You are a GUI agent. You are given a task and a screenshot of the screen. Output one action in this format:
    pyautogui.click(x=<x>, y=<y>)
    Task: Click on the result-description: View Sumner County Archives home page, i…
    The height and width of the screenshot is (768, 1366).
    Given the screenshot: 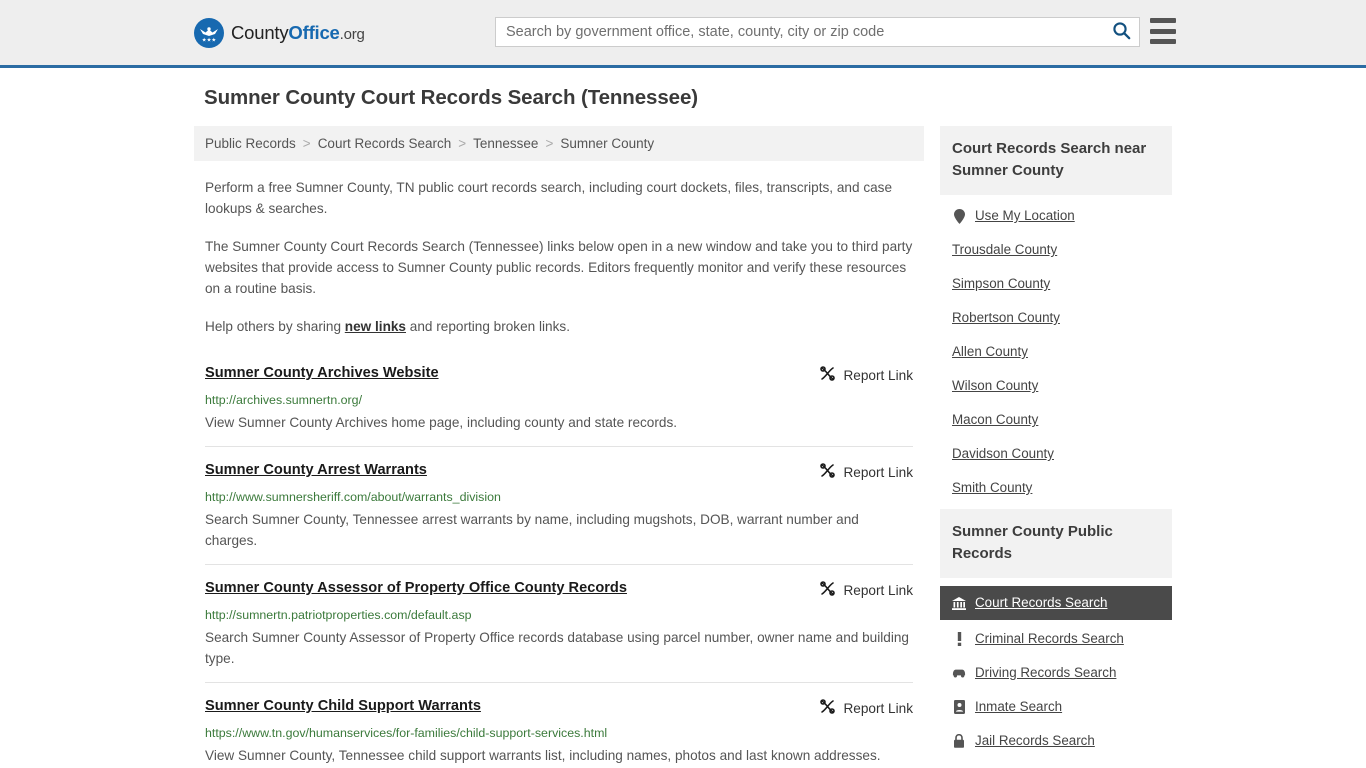 What is the action you would take?
    pyautogui.click(x=441, y=422)
    